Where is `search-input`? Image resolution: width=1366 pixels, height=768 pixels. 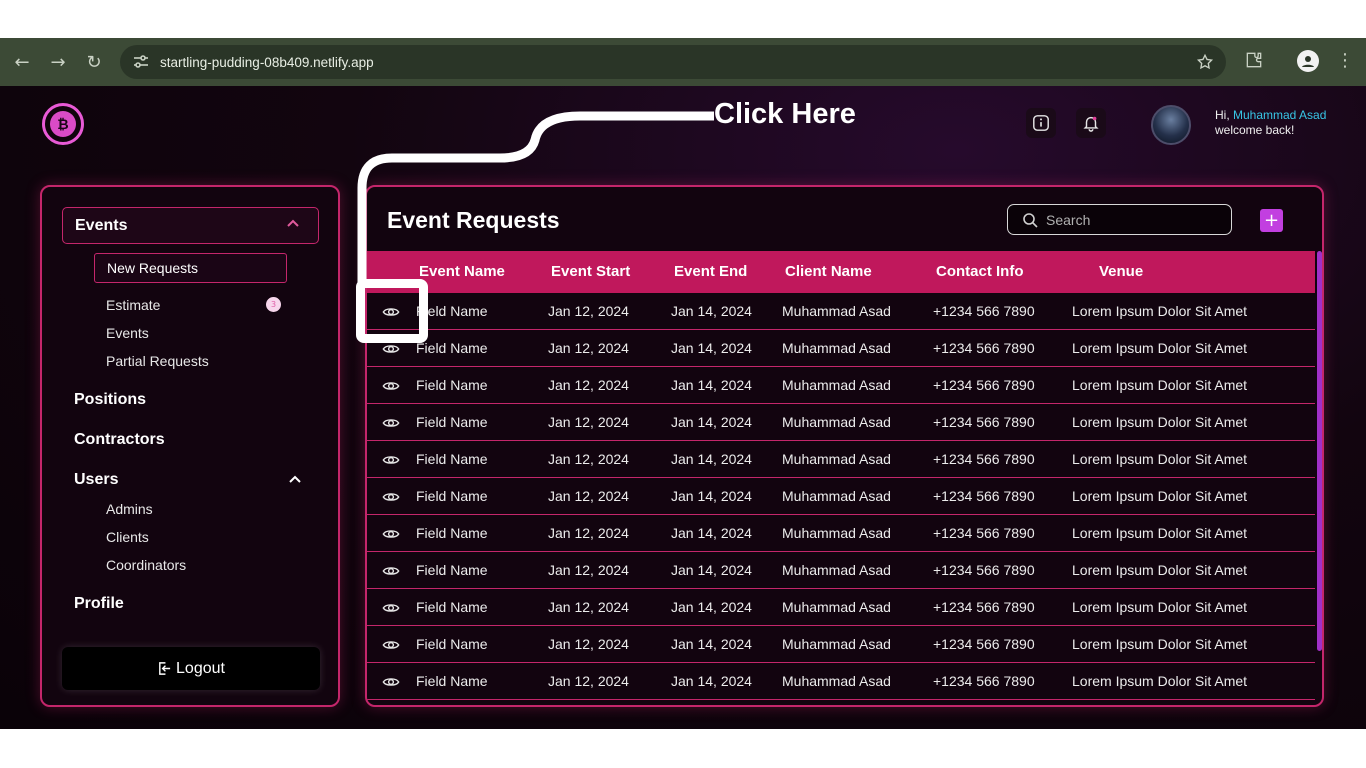
search-input is located at coordinates (1131, 219).